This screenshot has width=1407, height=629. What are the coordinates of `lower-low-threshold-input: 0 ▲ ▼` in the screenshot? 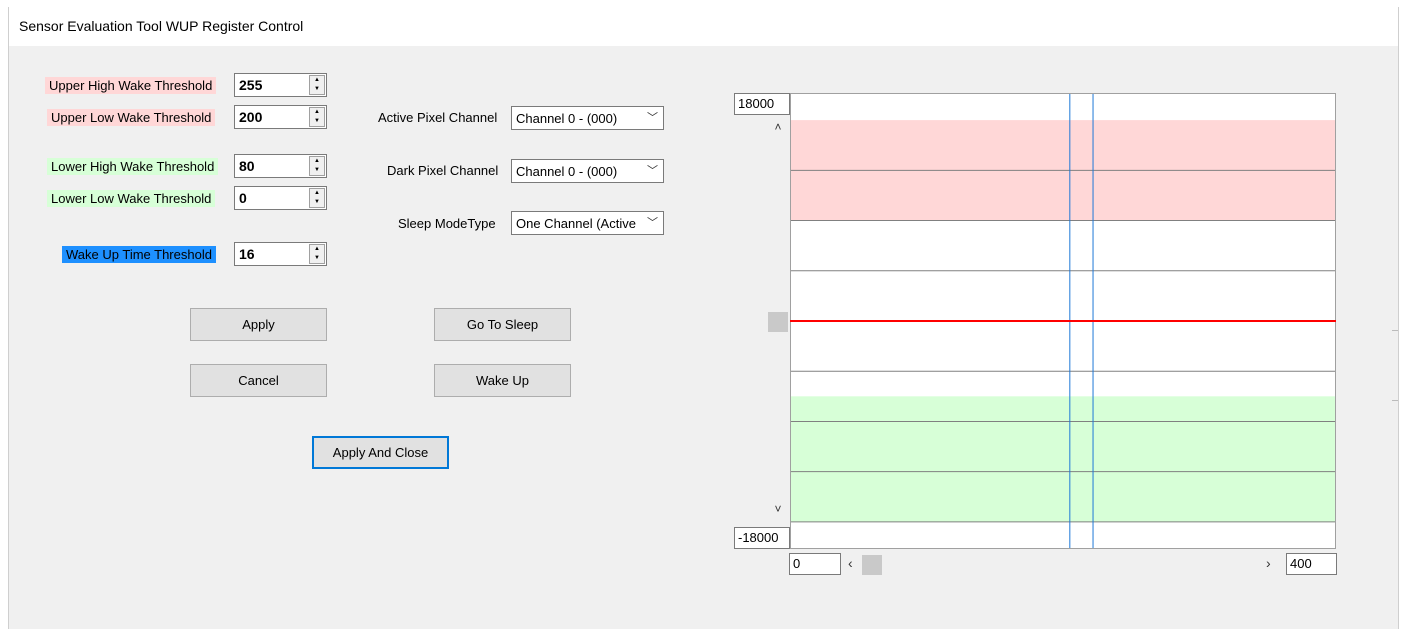 It's located at (280, 198).